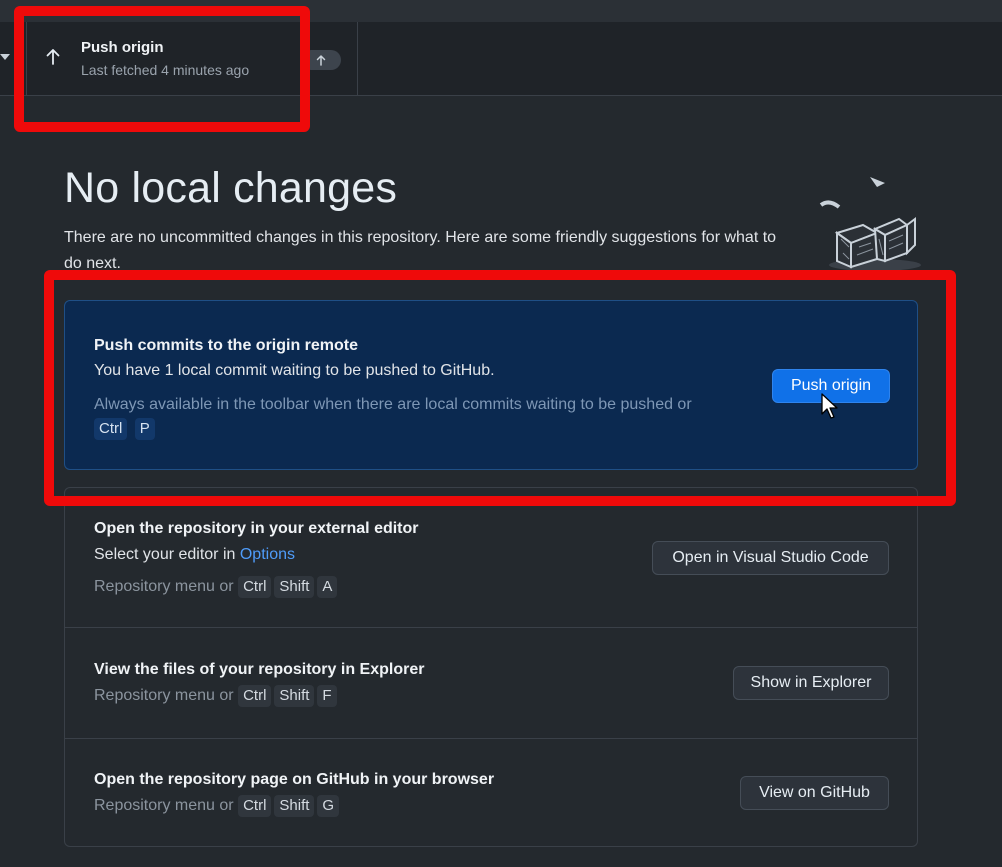 The image size is (1002, 867). I want to click on kbd-key: F, so click(327, 696).